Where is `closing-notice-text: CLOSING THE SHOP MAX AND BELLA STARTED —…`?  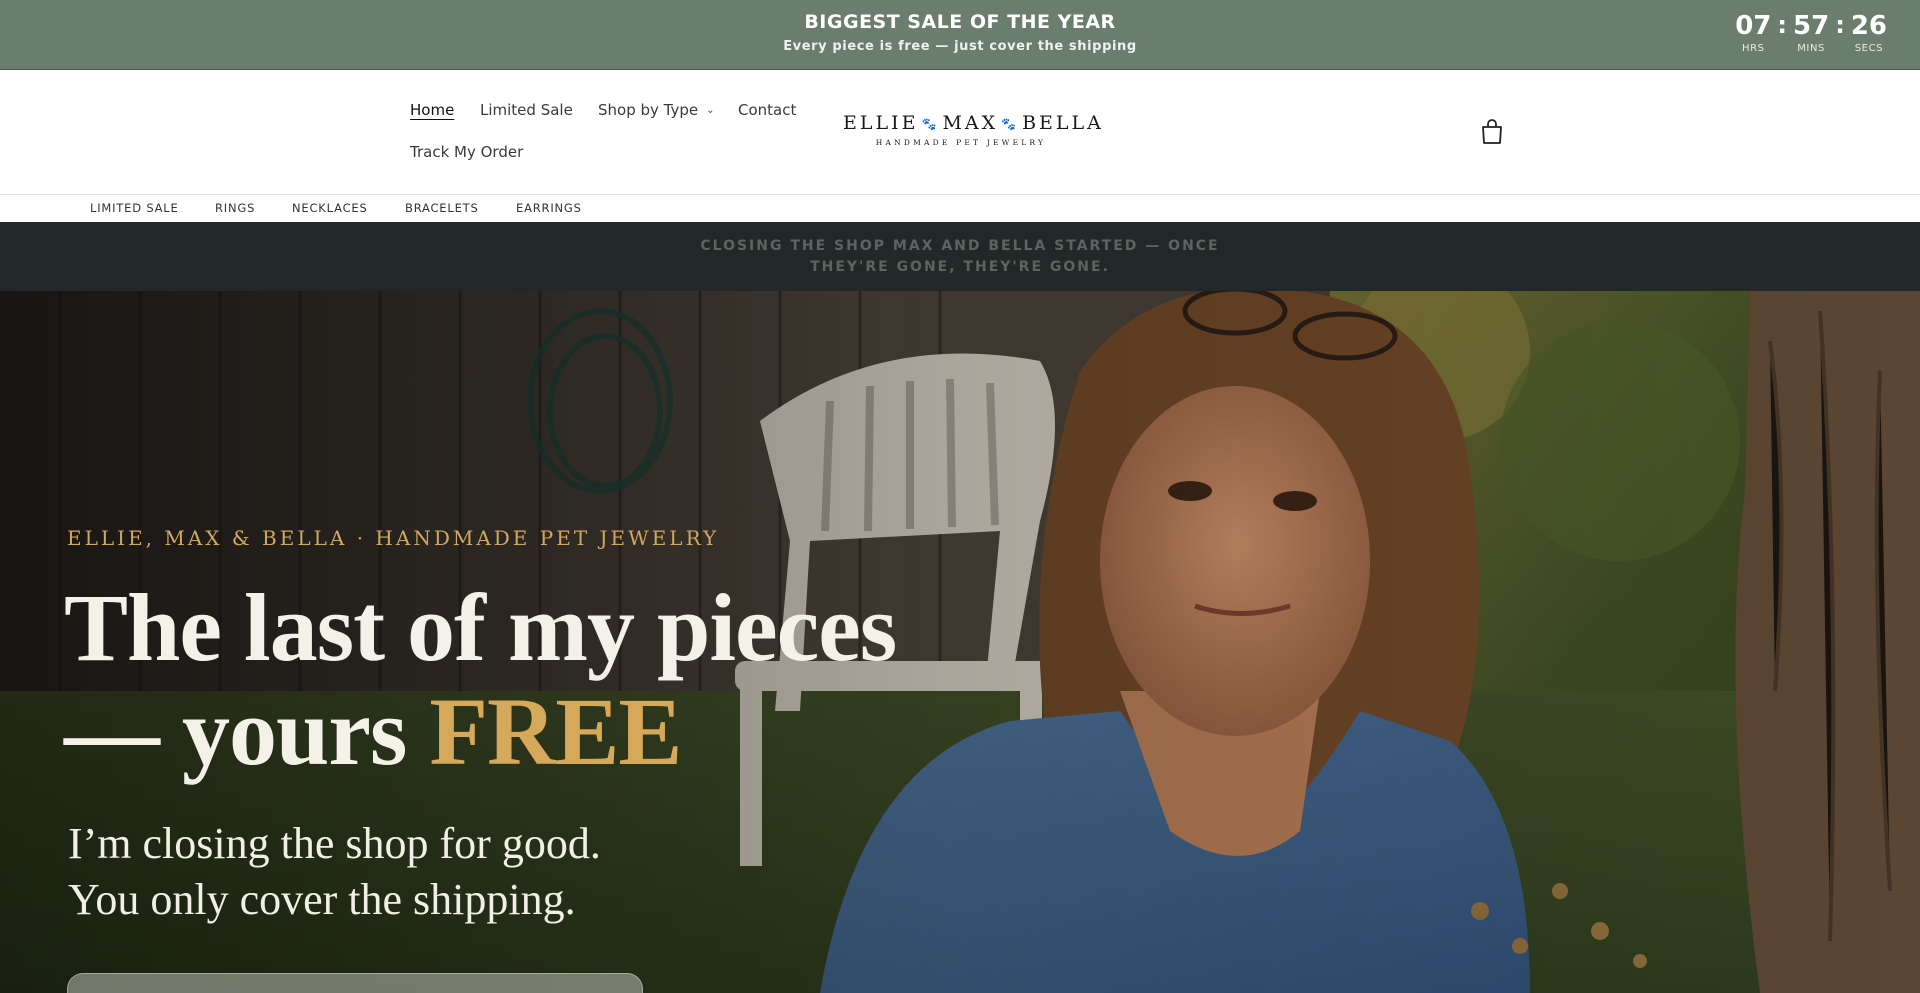 closing-notice-text: CLOSING THE SHOP MAX AND BELLA STARTED —… is located at coordinates (960, 256).